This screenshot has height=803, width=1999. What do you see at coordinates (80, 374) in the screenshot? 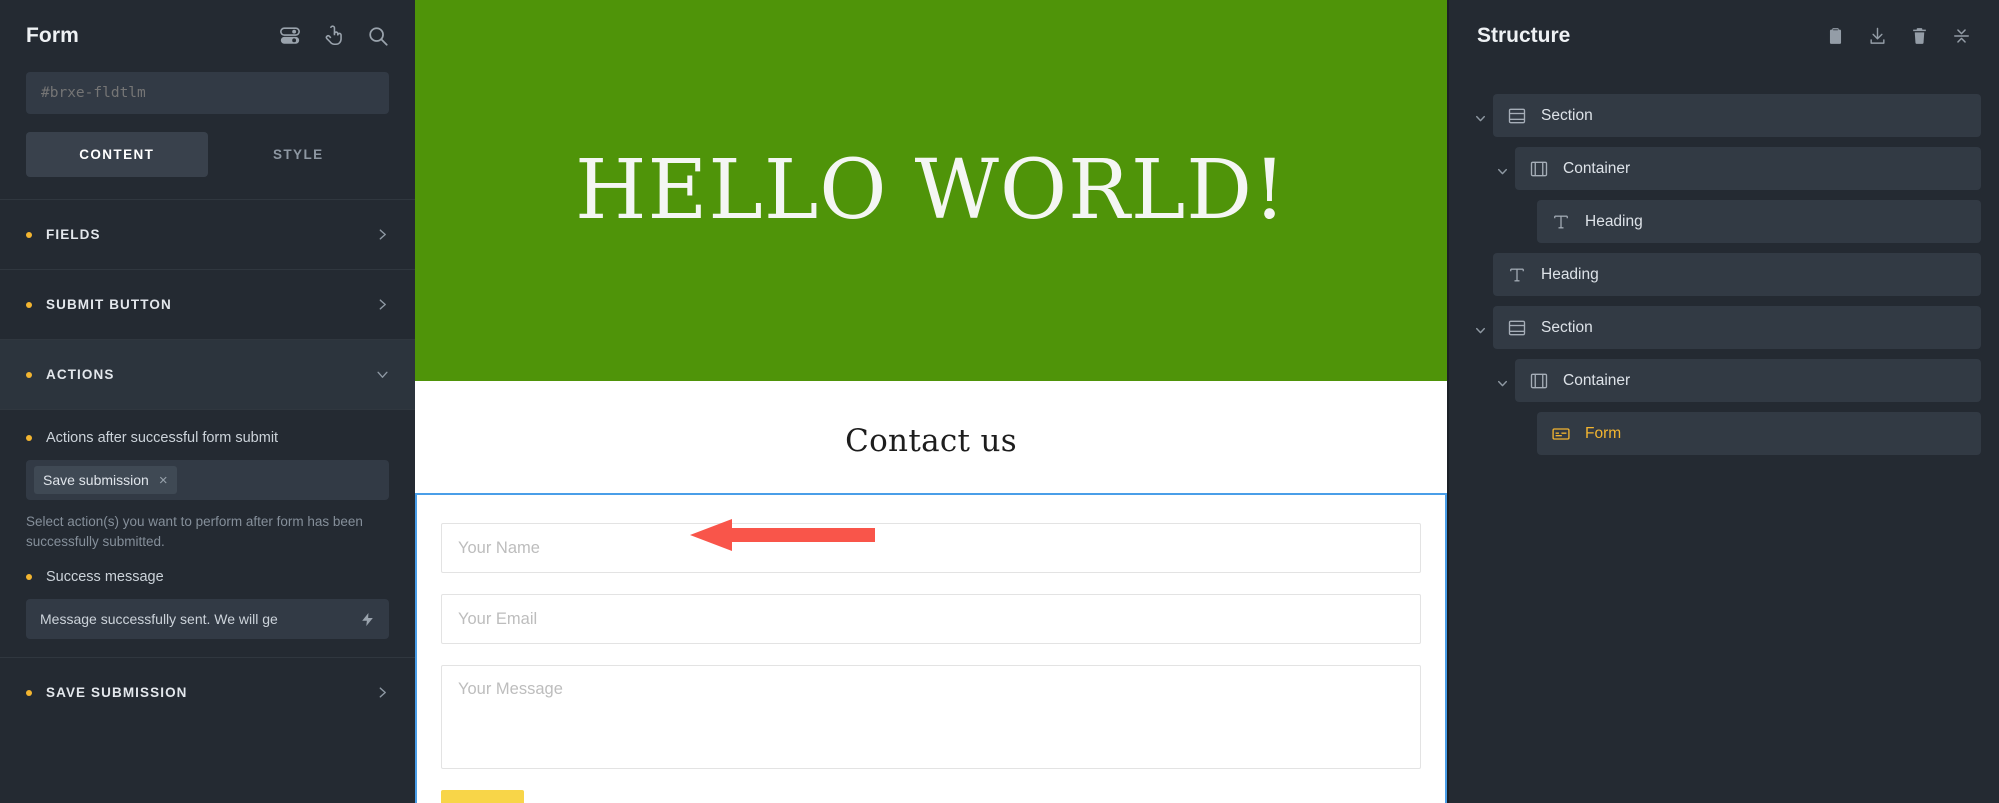
I see `accordion-label-actions: ACTIONS` at bounding box center [80, 374].